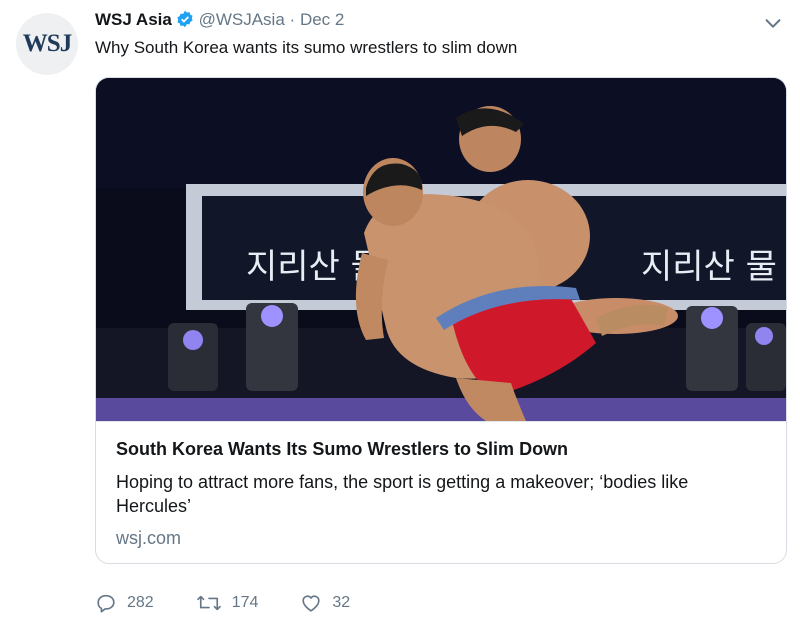  I want to click on tweet-header: WSJ Asia @WSJAsia · Dec 2, so click(219, 20).